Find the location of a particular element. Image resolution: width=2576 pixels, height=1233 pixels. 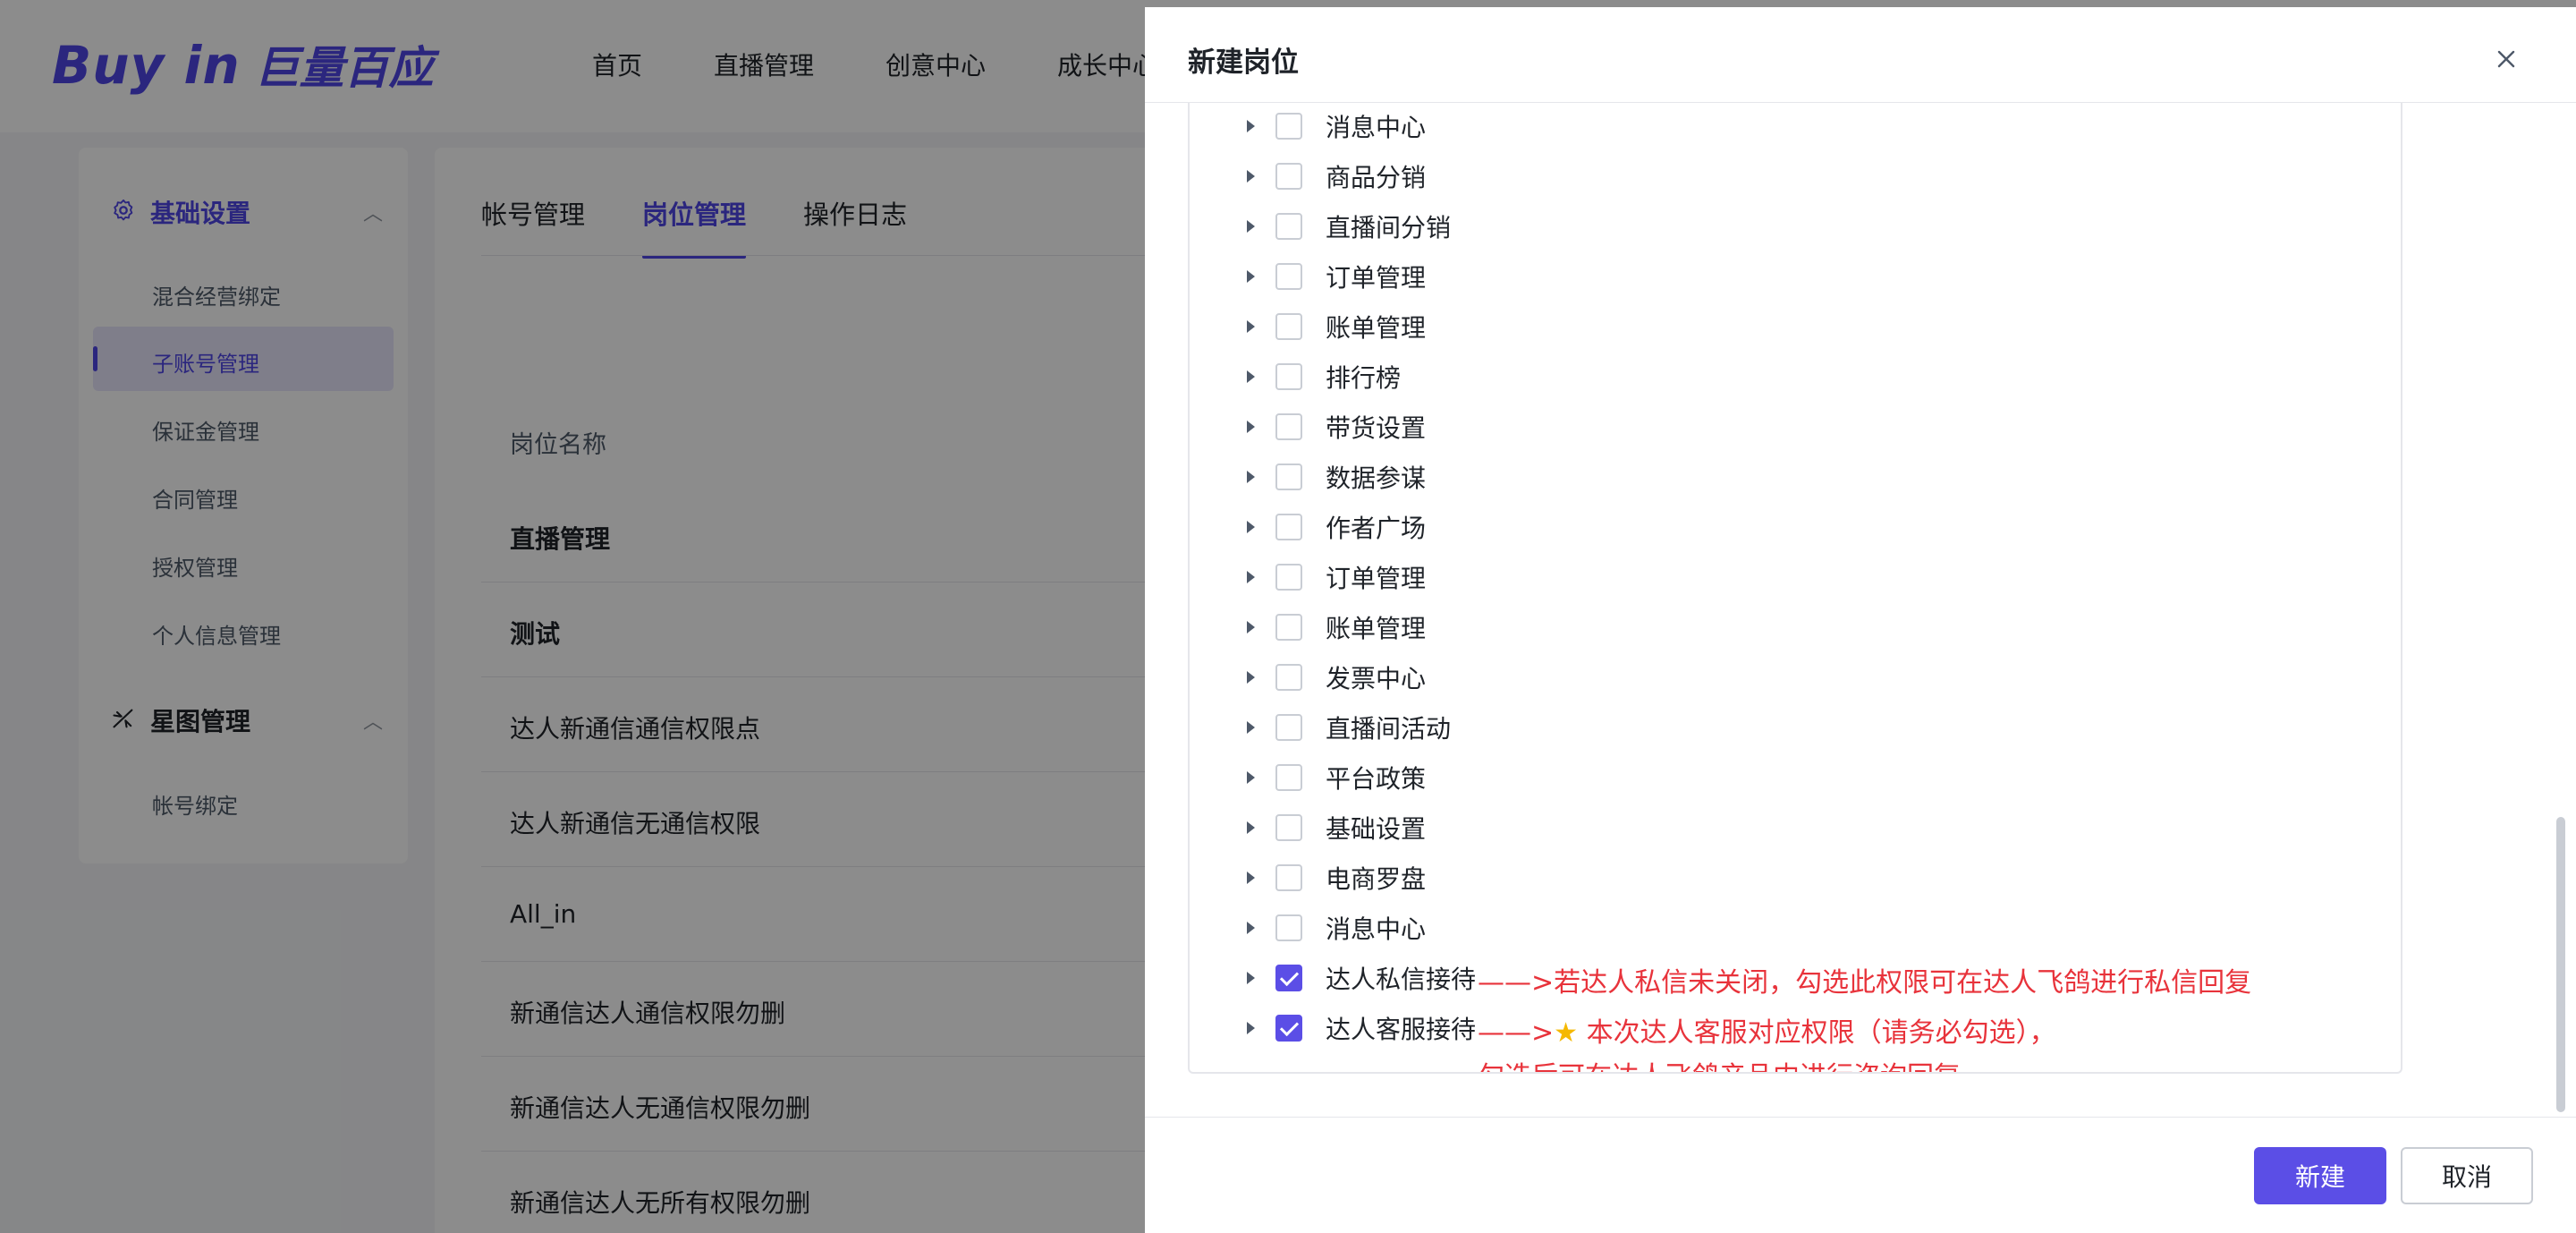

tree-node: 平台政策 is located at coordinates (1795, 778).